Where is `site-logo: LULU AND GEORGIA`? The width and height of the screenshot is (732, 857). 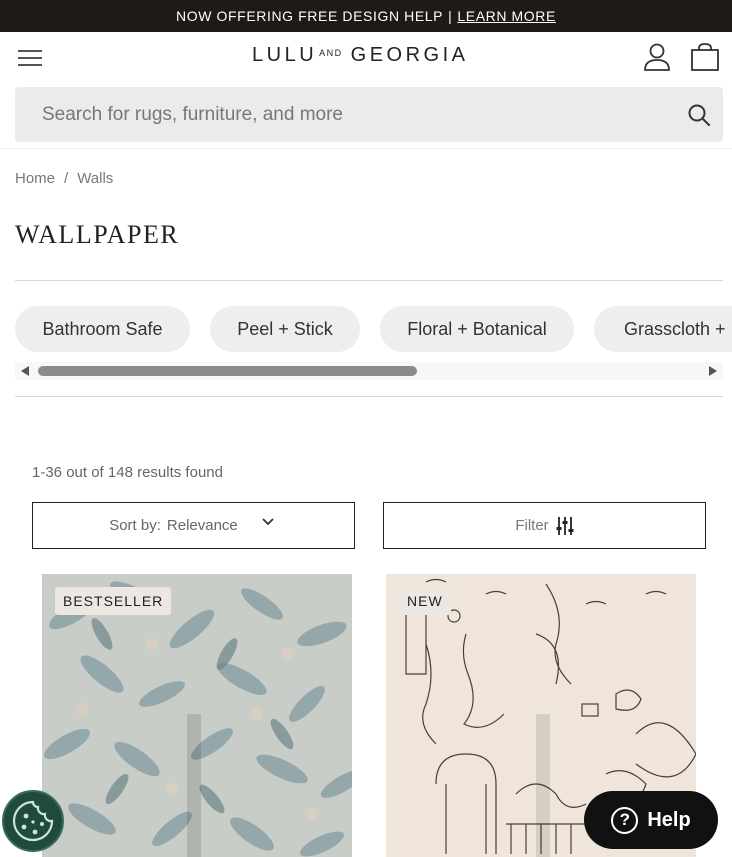
site-logo: LULU AND GEORGIA is located at coordinates (360, 55).